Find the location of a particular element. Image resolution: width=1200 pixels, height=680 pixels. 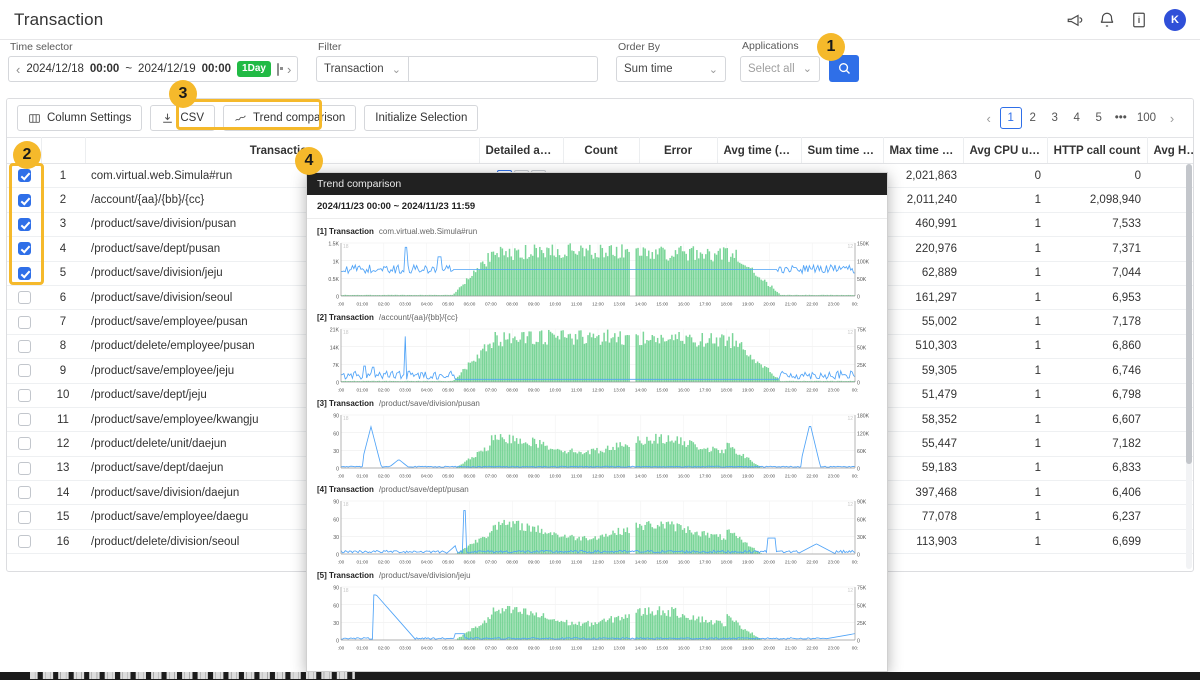

svg-text: 23:00 is located at coordinates (834, 562).